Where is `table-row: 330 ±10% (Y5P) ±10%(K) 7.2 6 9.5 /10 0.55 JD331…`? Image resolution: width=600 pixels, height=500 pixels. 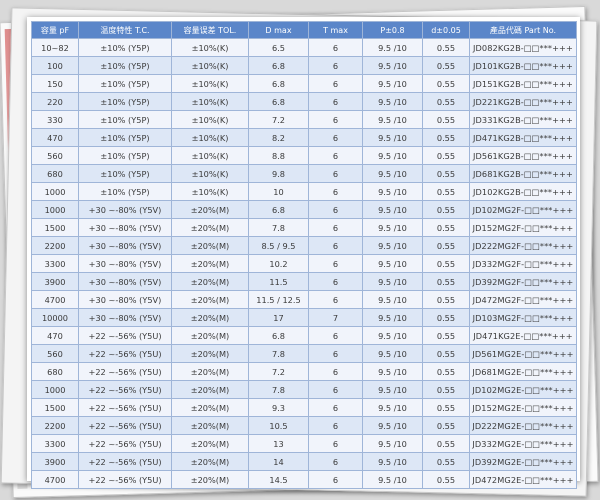 table-row: 330 ±10% (Y5P) ±10%(K) 7.2 6 9.5 /10 0.55 JD331… is located at coordinates (304, 119).